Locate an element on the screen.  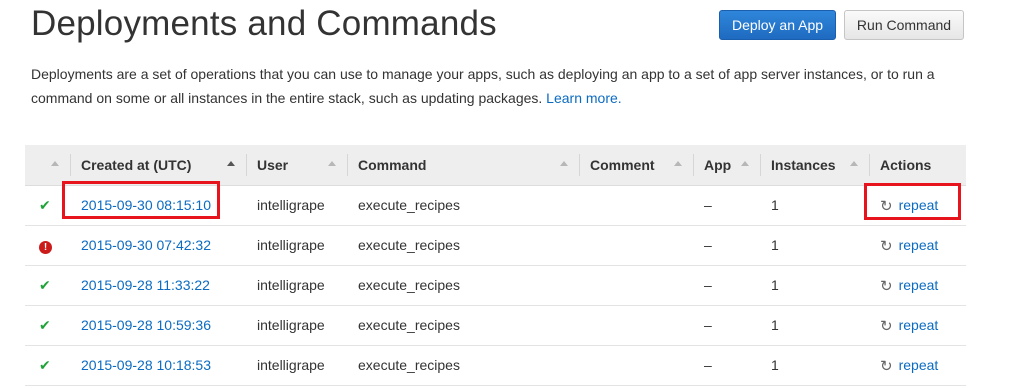
created-link: 2015-09-28 11:33:22 is located at coordinates (145, 285).